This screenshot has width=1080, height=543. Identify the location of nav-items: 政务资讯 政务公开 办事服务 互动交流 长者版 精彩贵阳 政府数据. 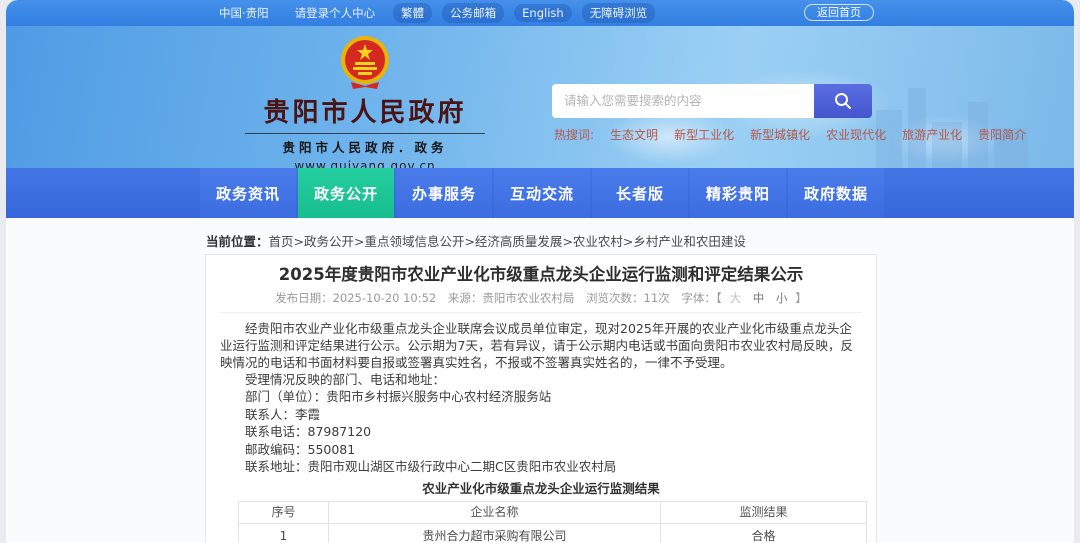
(543, 193).